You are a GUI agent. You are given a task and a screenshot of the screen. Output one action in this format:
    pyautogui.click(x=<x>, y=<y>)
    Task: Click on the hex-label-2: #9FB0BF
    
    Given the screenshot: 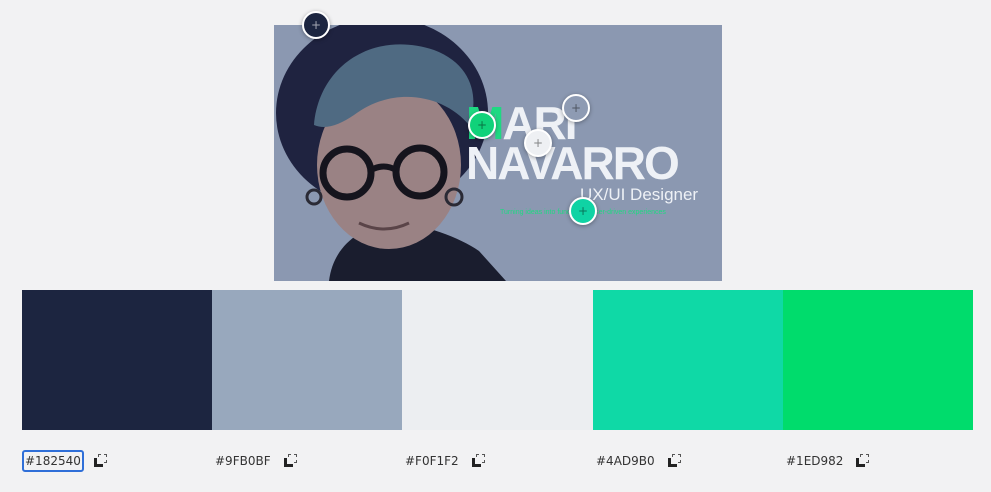 What is the action you would take?
    pyautogui.click(x=255, y=461)
    